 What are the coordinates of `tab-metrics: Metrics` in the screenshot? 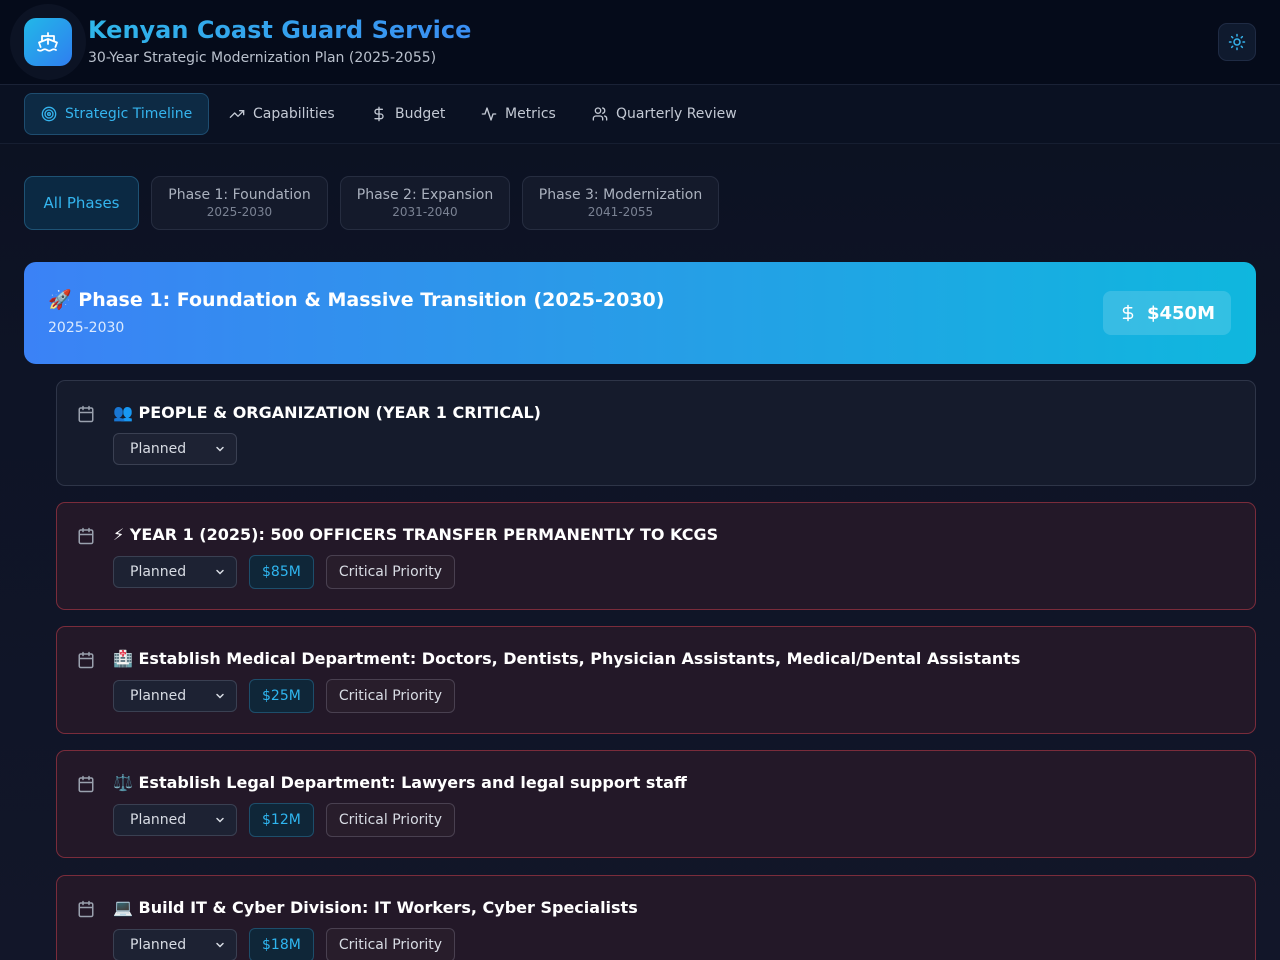 It's located at (518, 114).